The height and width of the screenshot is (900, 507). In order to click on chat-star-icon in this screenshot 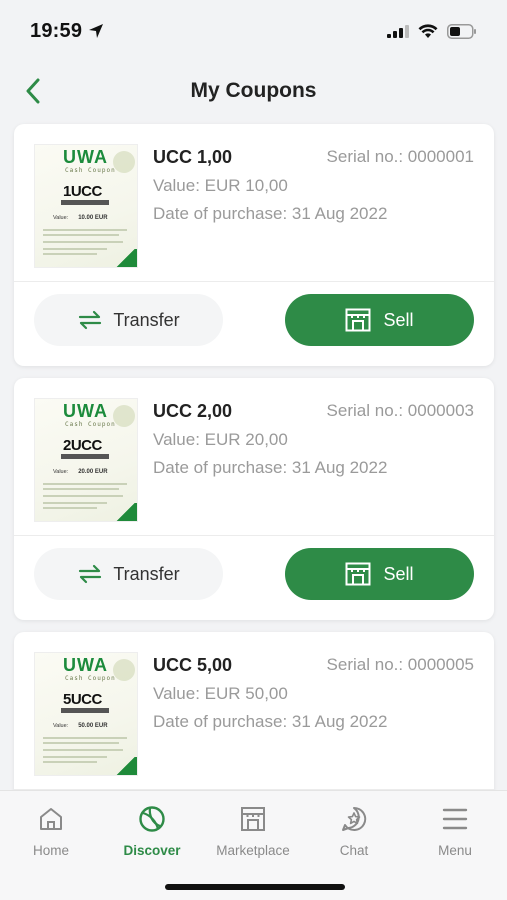, I will do `click(354, 818)`.